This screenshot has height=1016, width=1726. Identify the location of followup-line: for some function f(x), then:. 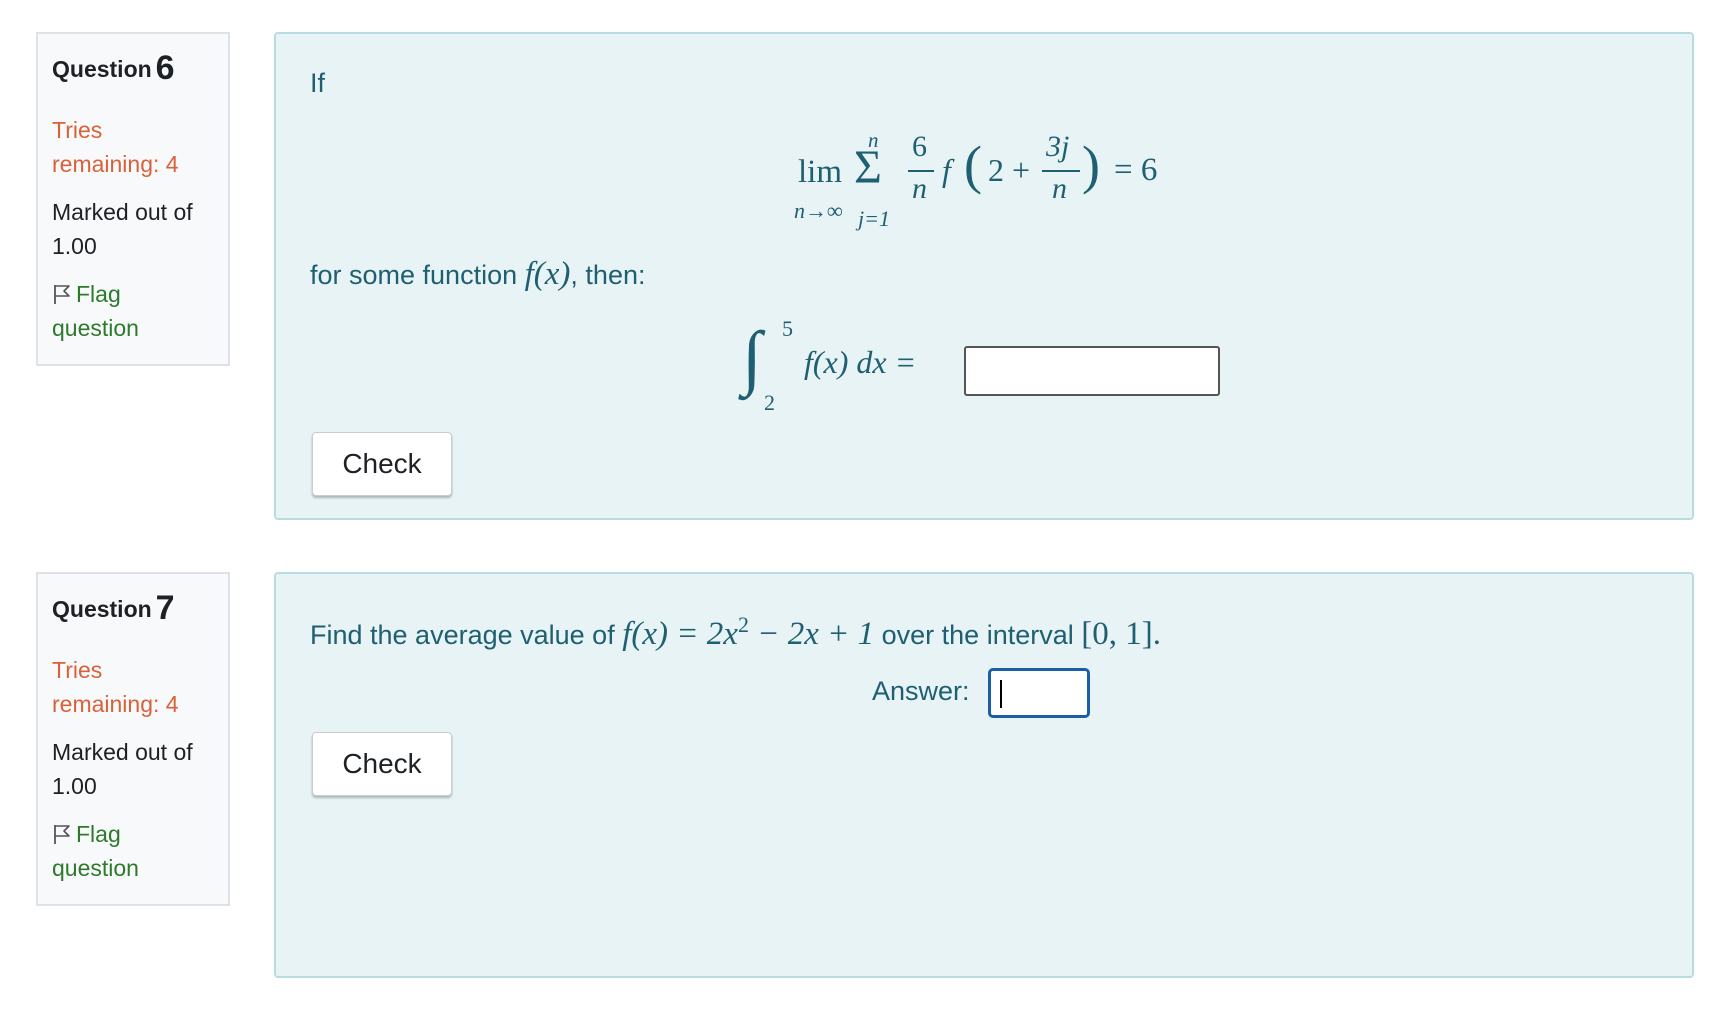
(477, 274).